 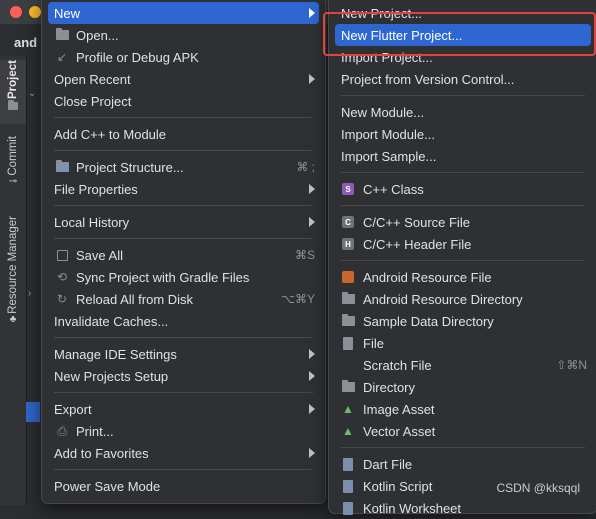 What do you see at coordinates (416, 222) in the screenshot?
I see `menu-item-cpp-source-label: C/C++ Source File` at bounding box center [416, 222].